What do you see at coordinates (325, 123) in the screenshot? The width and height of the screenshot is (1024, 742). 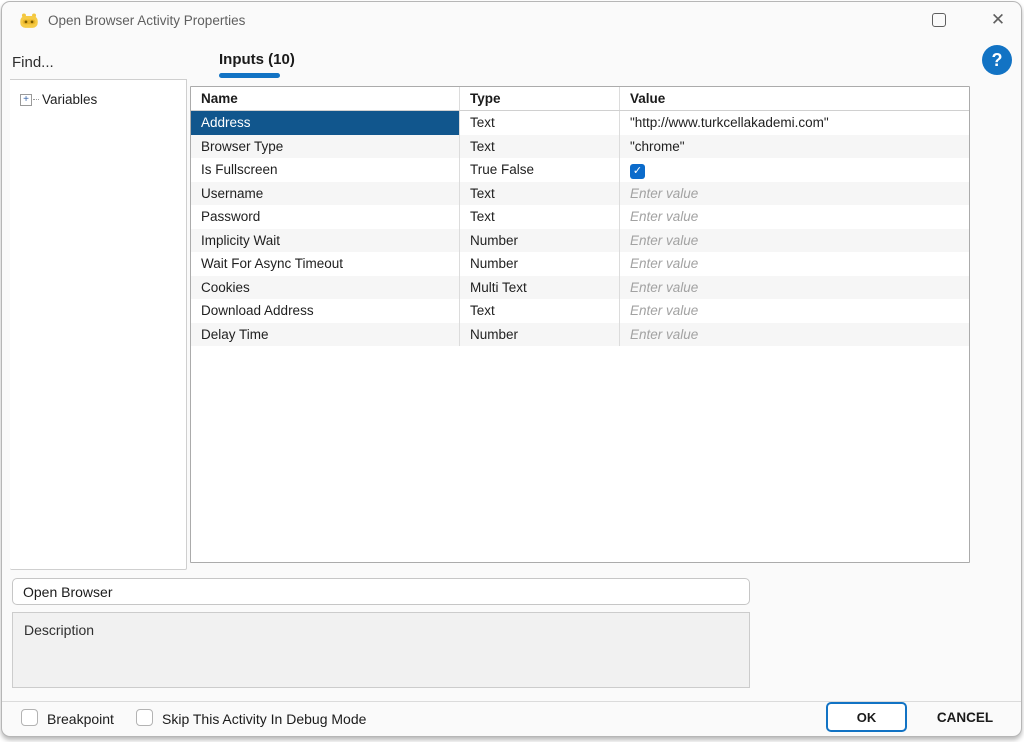 I see `row-name-cell: Address` at bounding box center [325, 123].